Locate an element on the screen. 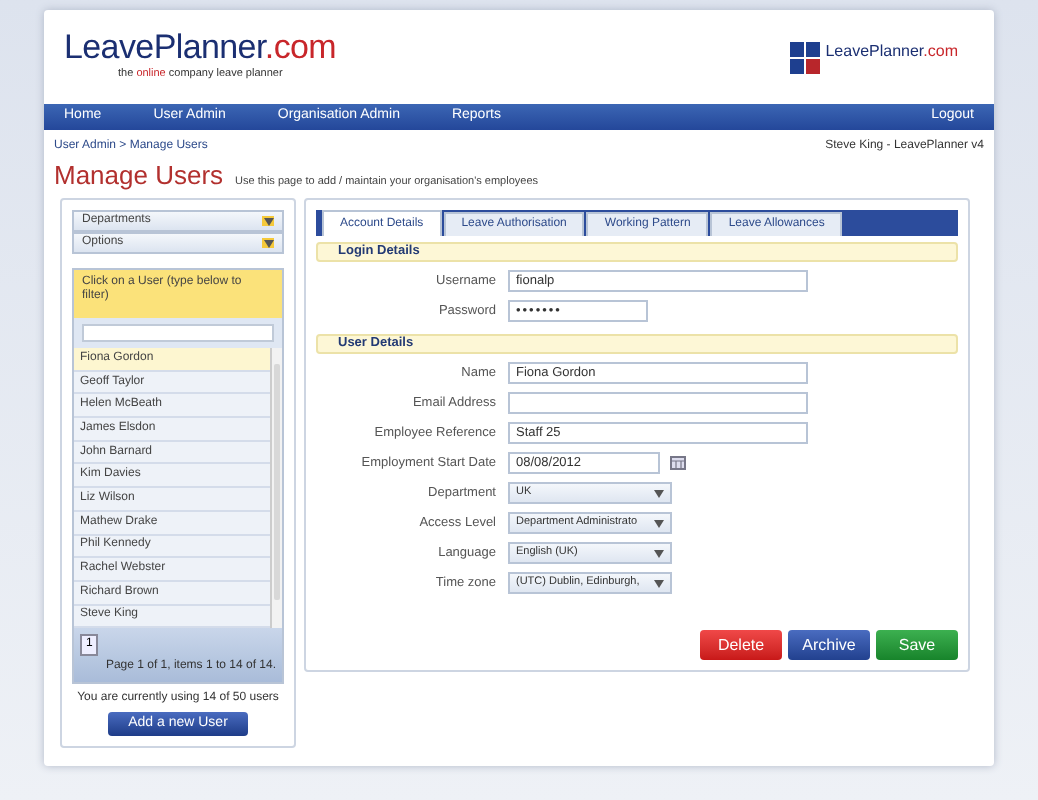 This screenshot has height=800, width=1038. text-field is located at coordinates (658, 403).